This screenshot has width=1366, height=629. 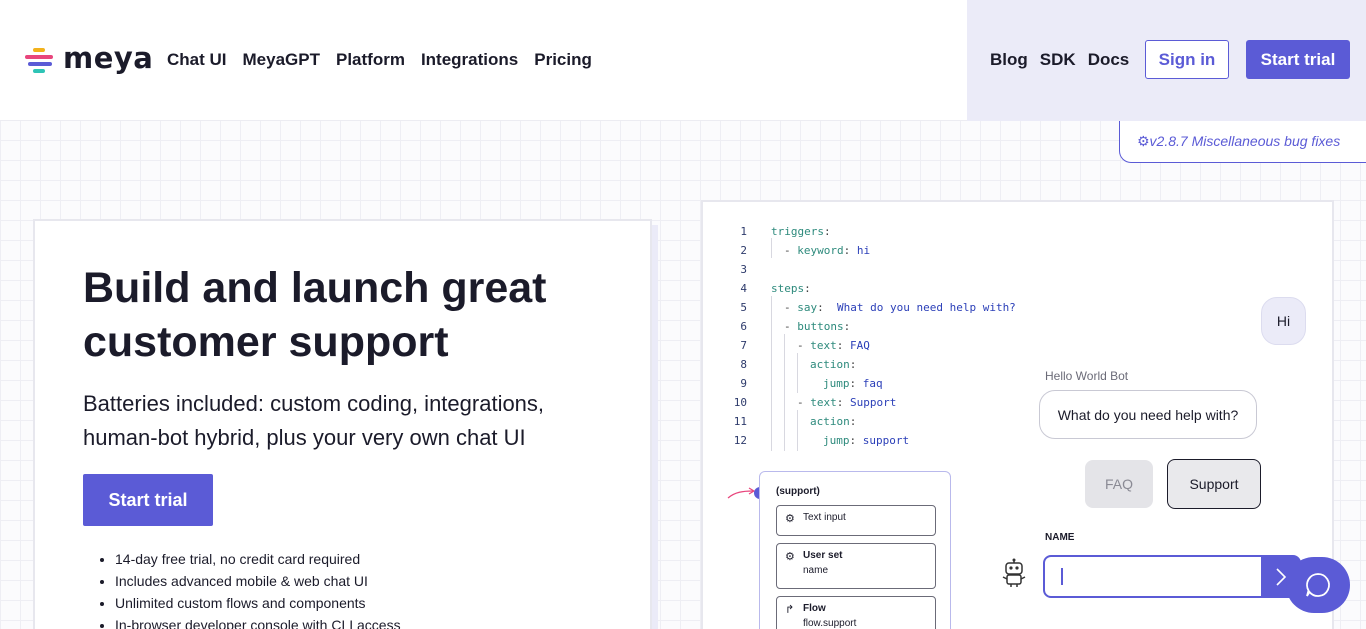 I want to click on code-text: steps:, so click(x=791, y=288).